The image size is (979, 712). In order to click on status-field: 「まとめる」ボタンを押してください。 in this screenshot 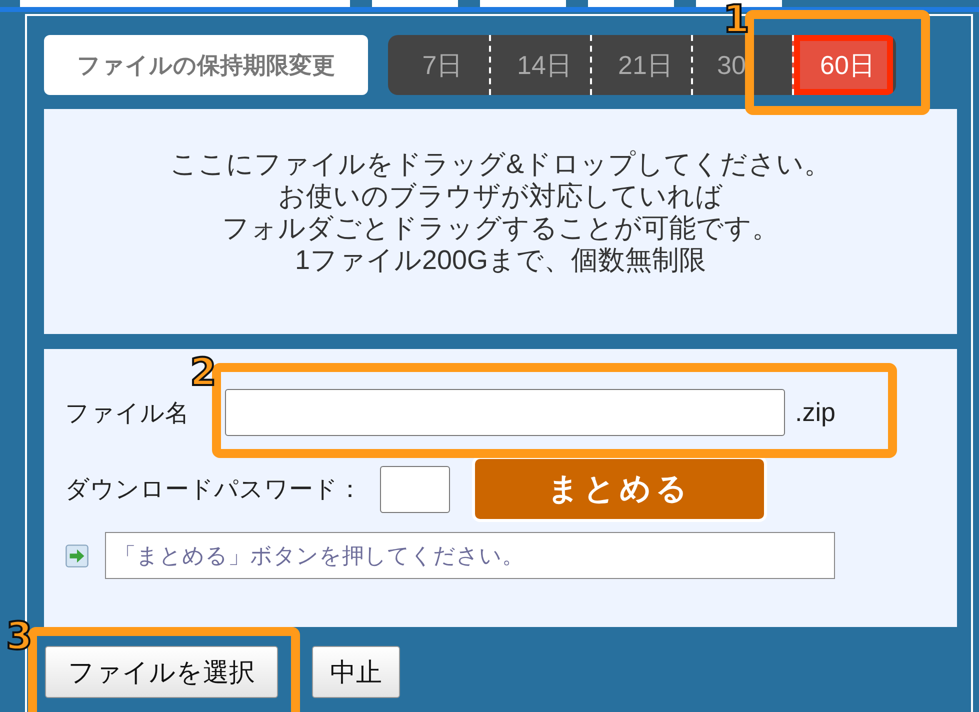, I will do `click(470, 555)`.